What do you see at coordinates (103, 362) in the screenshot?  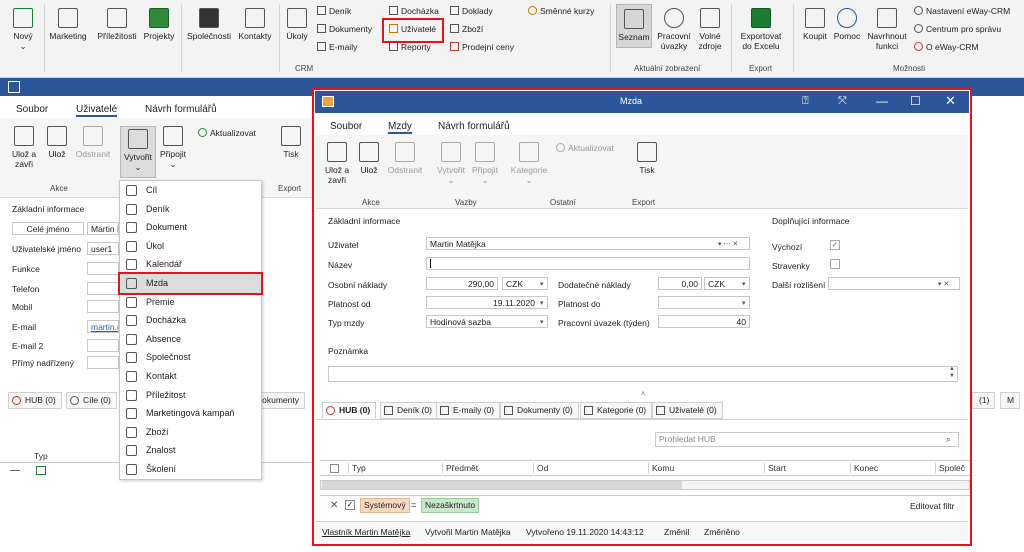 I see `supervisor-input` at bounding box center [103, 362].